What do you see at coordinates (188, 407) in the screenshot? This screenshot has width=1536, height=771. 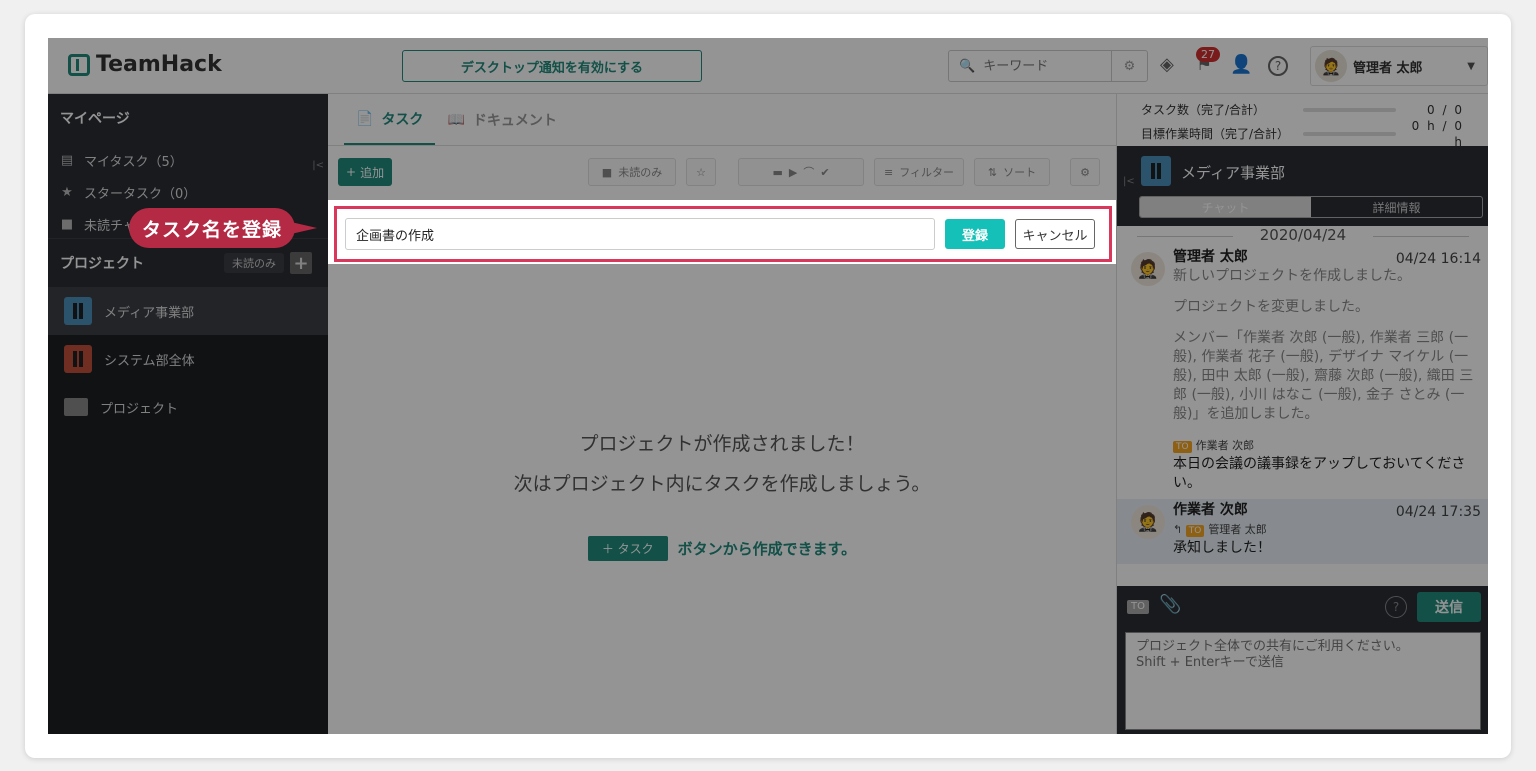 I see `project-folder: プロジェクト` at bounding box center [188, 407].